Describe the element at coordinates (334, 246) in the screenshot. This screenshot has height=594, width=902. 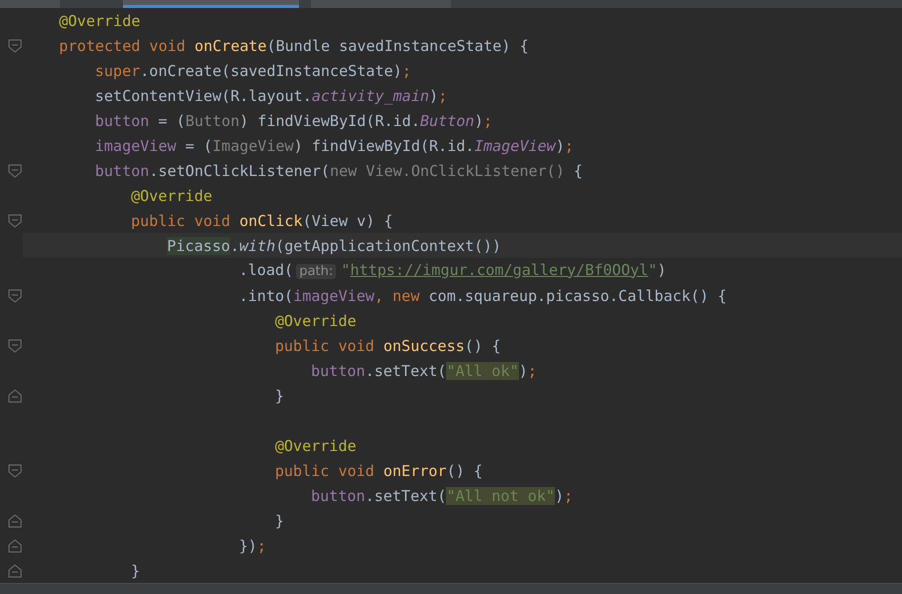
I see `code-line: Picasso.with(getApplicationContext())` at that location.